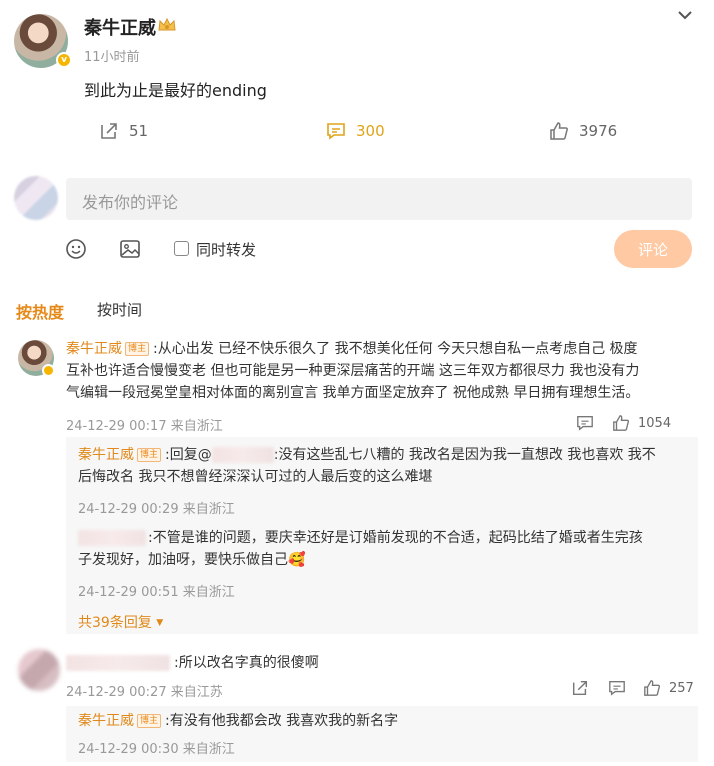  Describe the element at coordinates (655, 423) in the screenshot. I see `comment-like-count: 1054` at that location.